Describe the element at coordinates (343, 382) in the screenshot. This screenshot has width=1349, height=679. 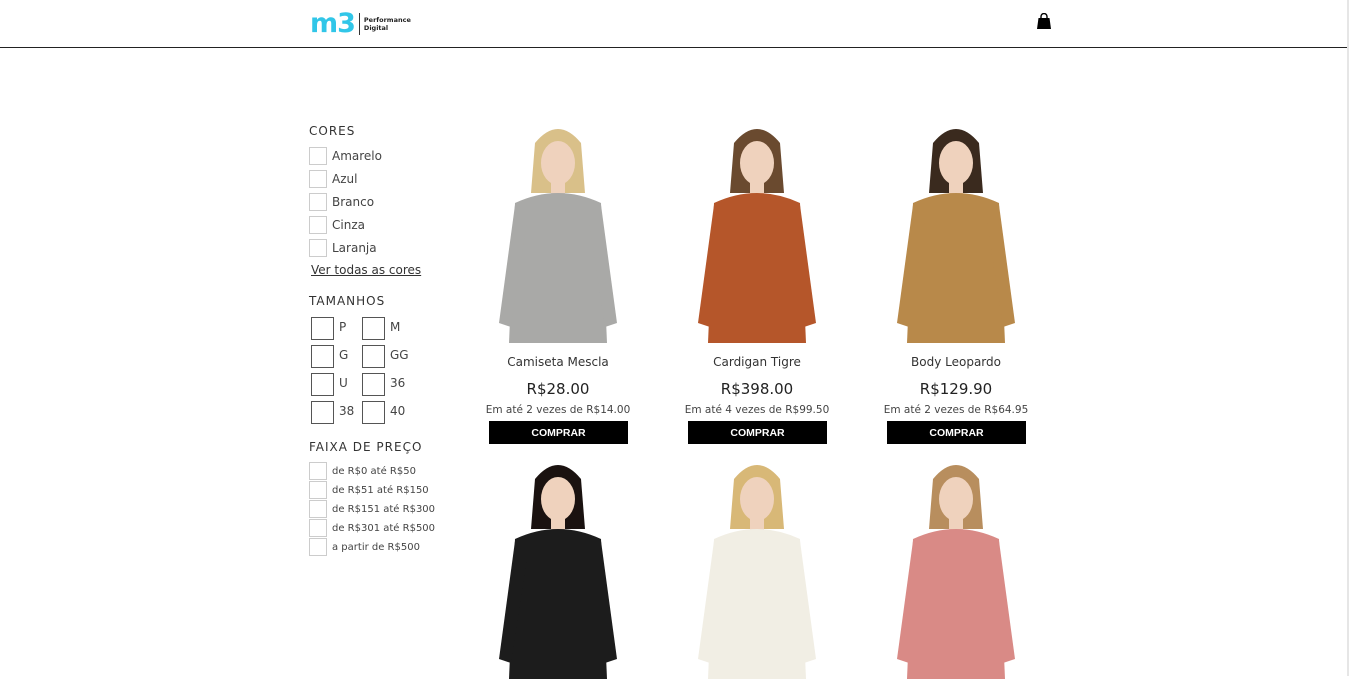
I see `size-option-label: U` at that location.